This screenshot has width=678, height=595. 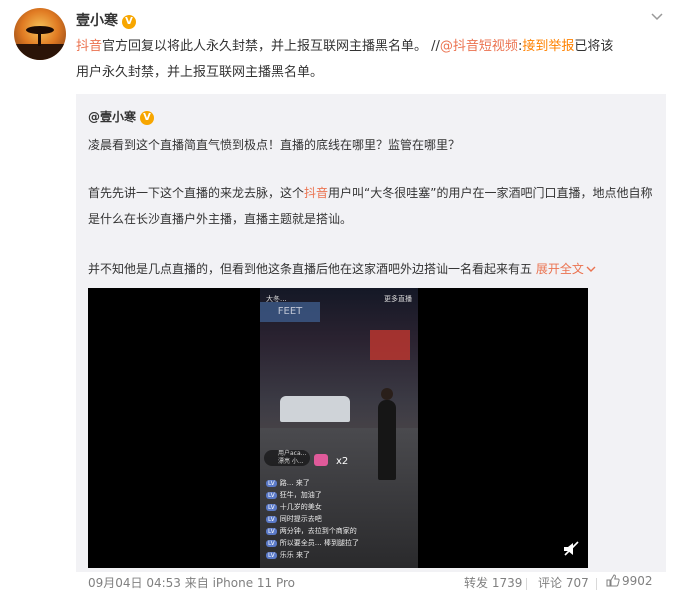 What do you see at coordinates (97, 21) in the screenshot?
I see `author-name: 壹小寒` at bounding box center [97, 21].